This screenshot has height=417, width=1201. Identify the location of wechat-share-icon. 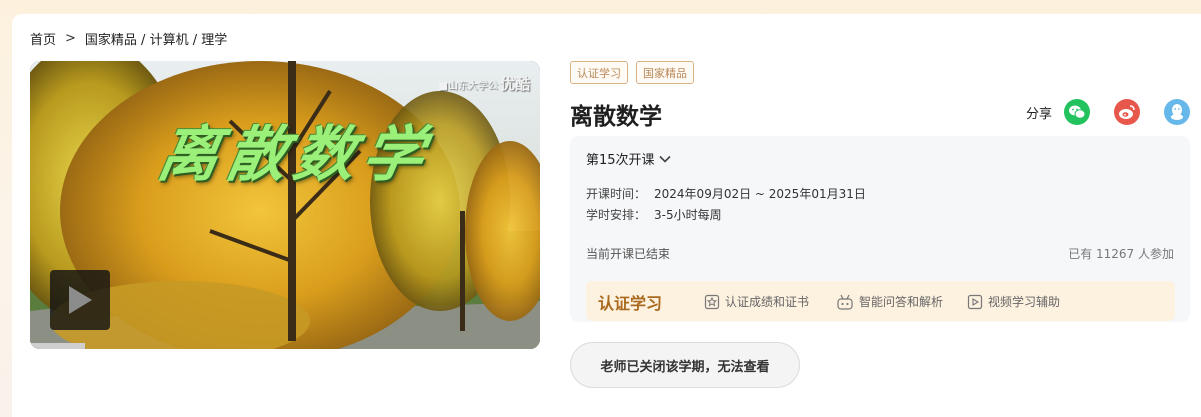
(1077, 112).